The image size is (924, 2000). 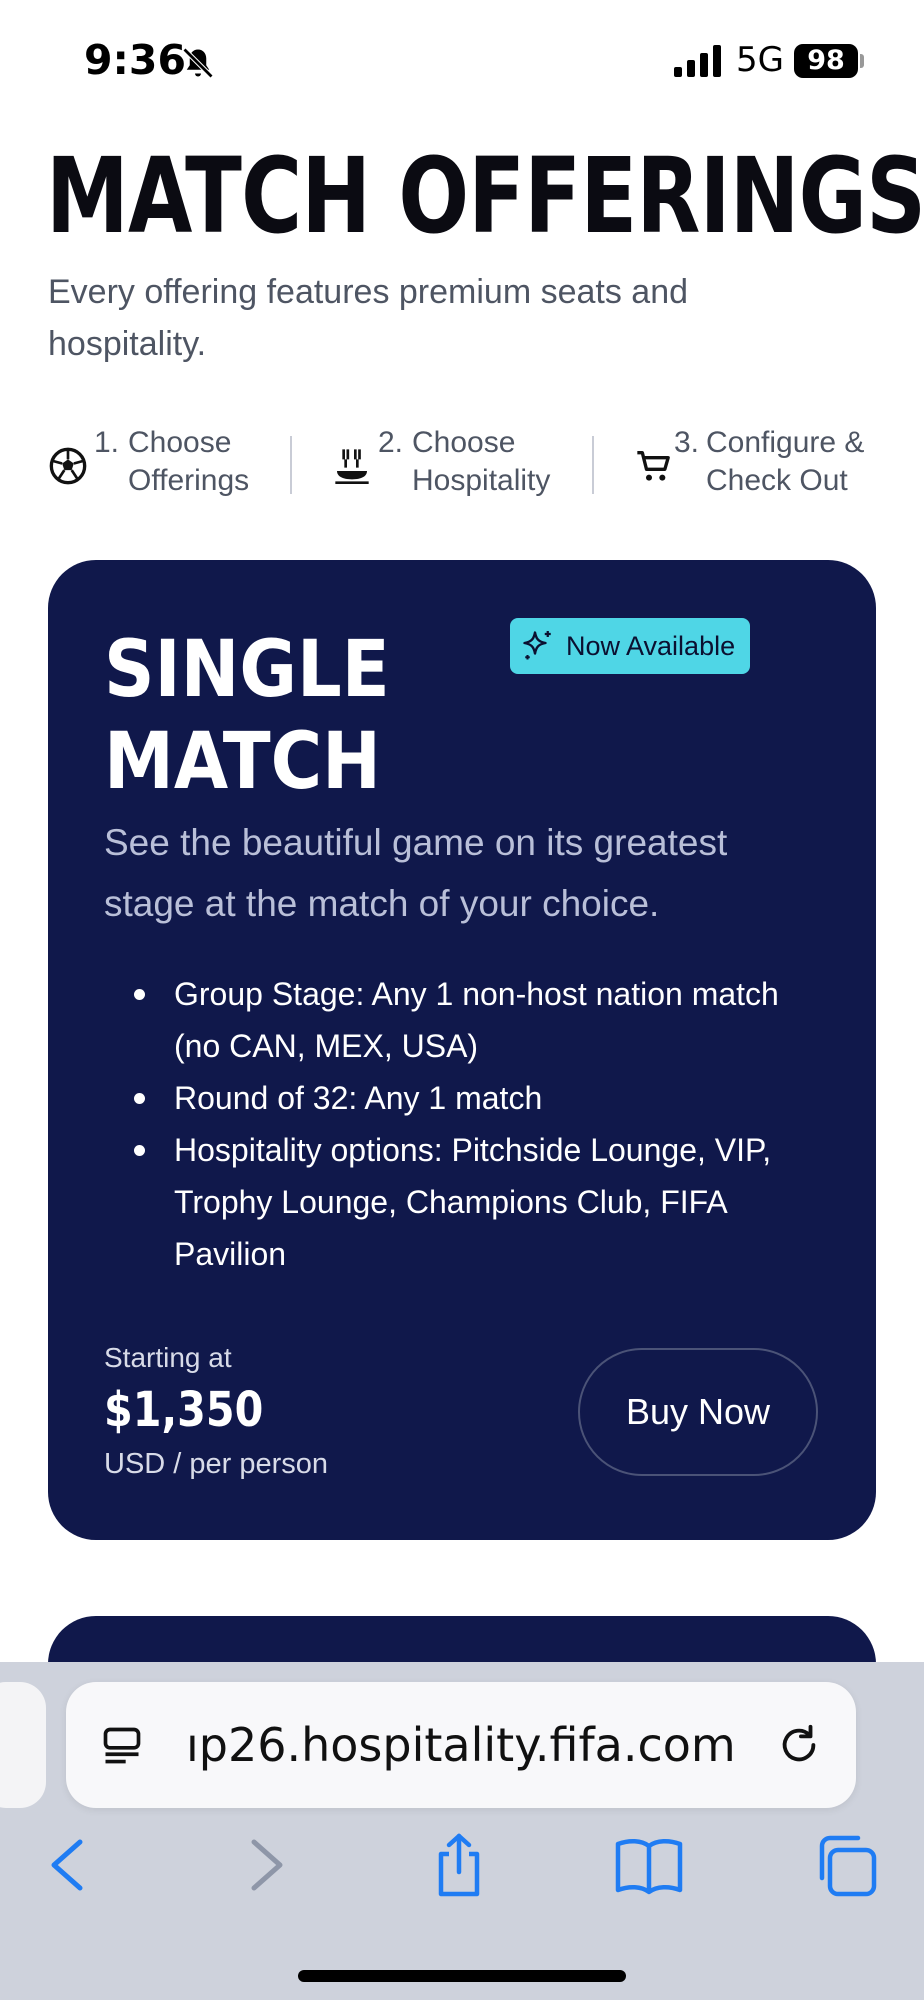 What do you see at coordinates (216, 1464) in the screenshot?
I see `price-unit: USD / per person` at bounding box center [216, 1464].